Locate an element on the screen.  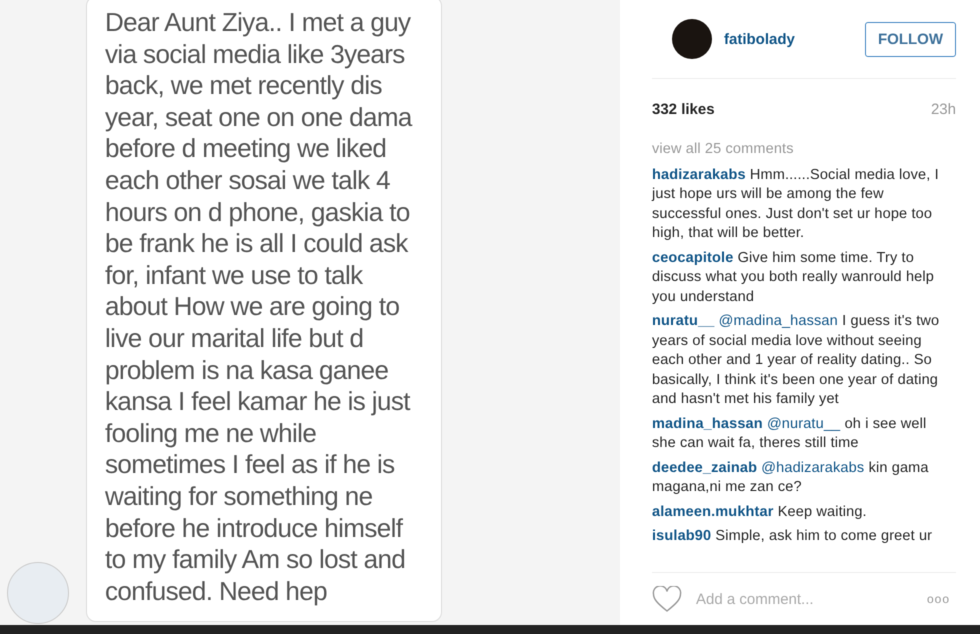
comment-username: deedee_zainab is located at coordinates (705, 468).